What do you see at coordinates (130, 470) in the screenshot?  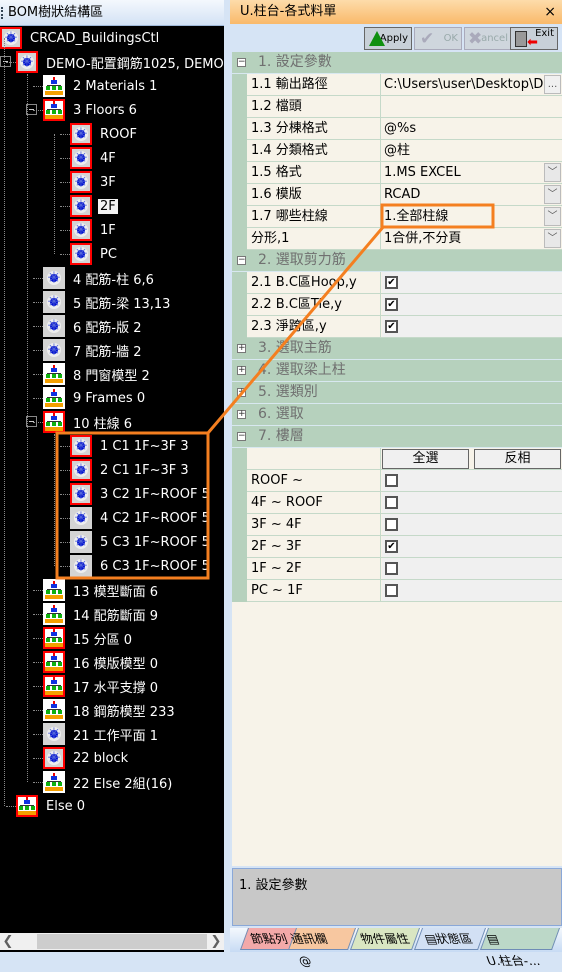 I see `tree-node: 2 C1 1F~3F 3` at bounding box center [130, 470].